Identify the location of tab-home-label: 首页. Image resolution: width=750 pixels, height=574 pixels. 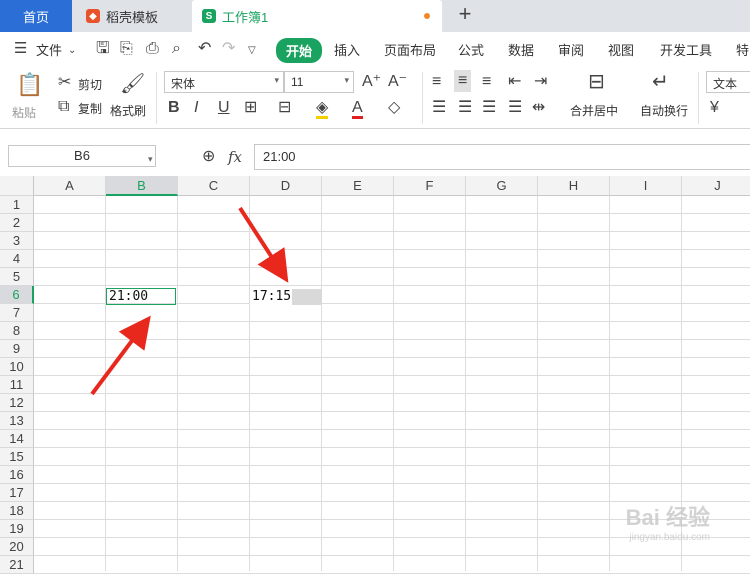
(35, 17).